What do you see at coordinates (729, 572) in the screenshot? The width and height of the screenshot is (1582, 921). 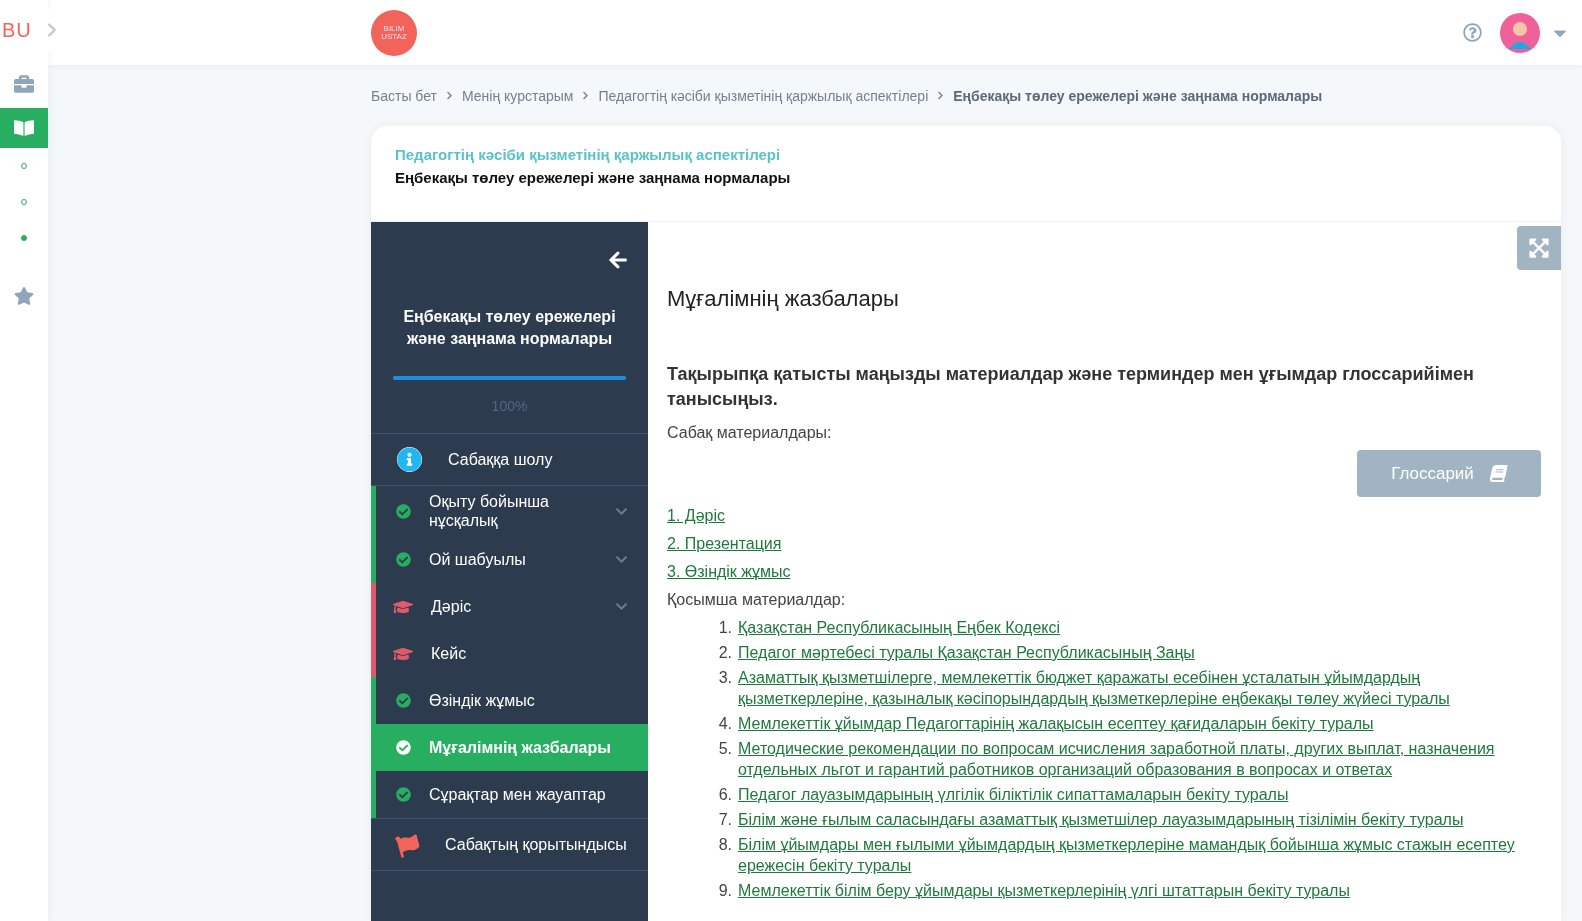 I see `material-link: 3. Өзіндік жұмыс` at bounding box center [729, 572].